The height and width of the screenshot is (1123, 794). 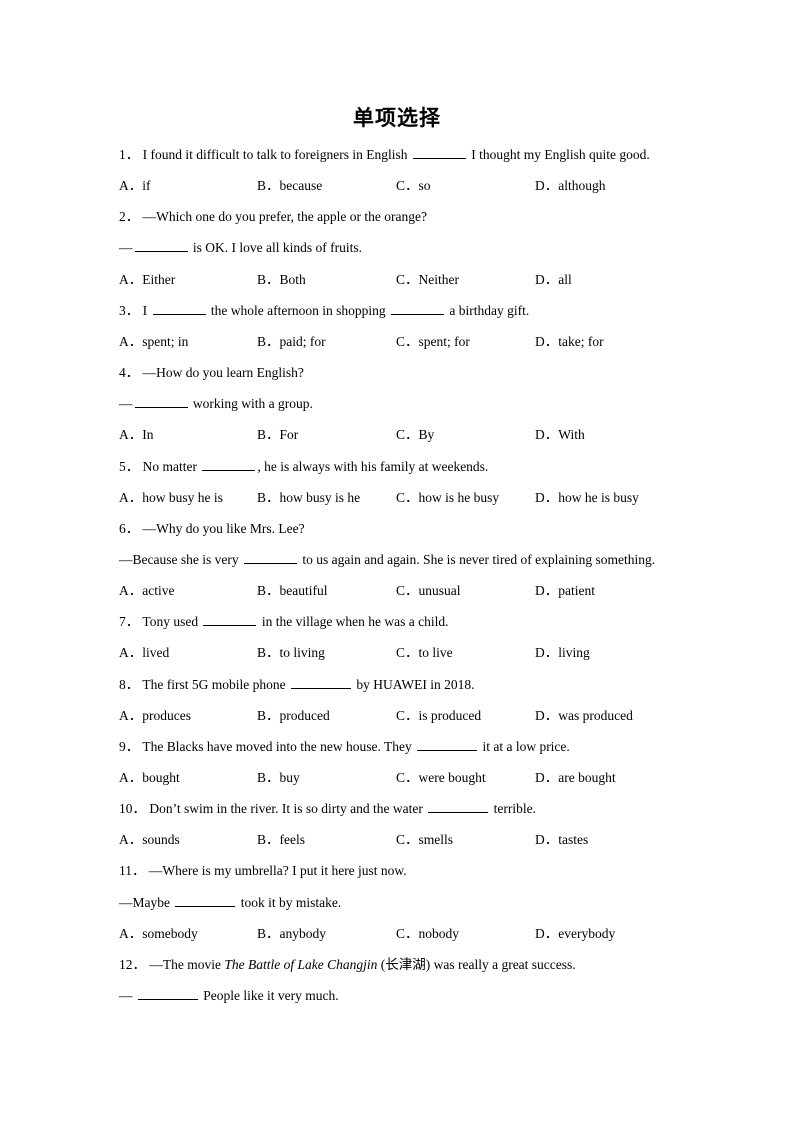 What do you see at coordinates (353, 622) in the screenshot?
I see `question-text: in the village when he was a child.` at bounding box center [353, 622].